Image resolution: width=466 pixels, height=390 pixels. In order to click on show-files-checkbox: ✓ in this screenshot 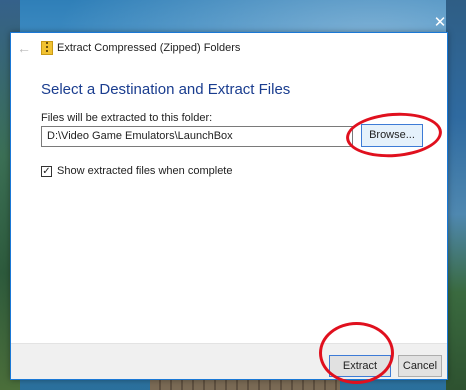, I will do `click(46, 171)`.